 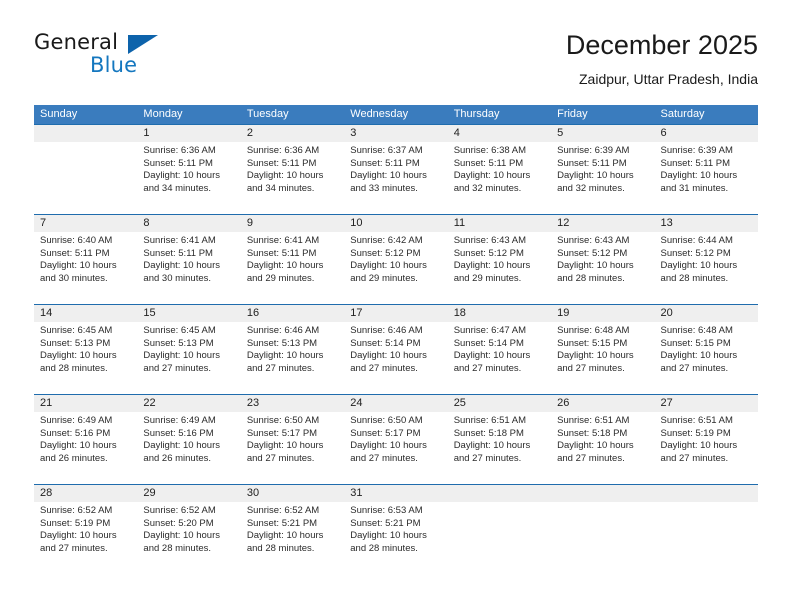 What do you see at coordinates (602, 223) in the screenshot?
I see `day-number: 12` at bounding box center [602, 223].